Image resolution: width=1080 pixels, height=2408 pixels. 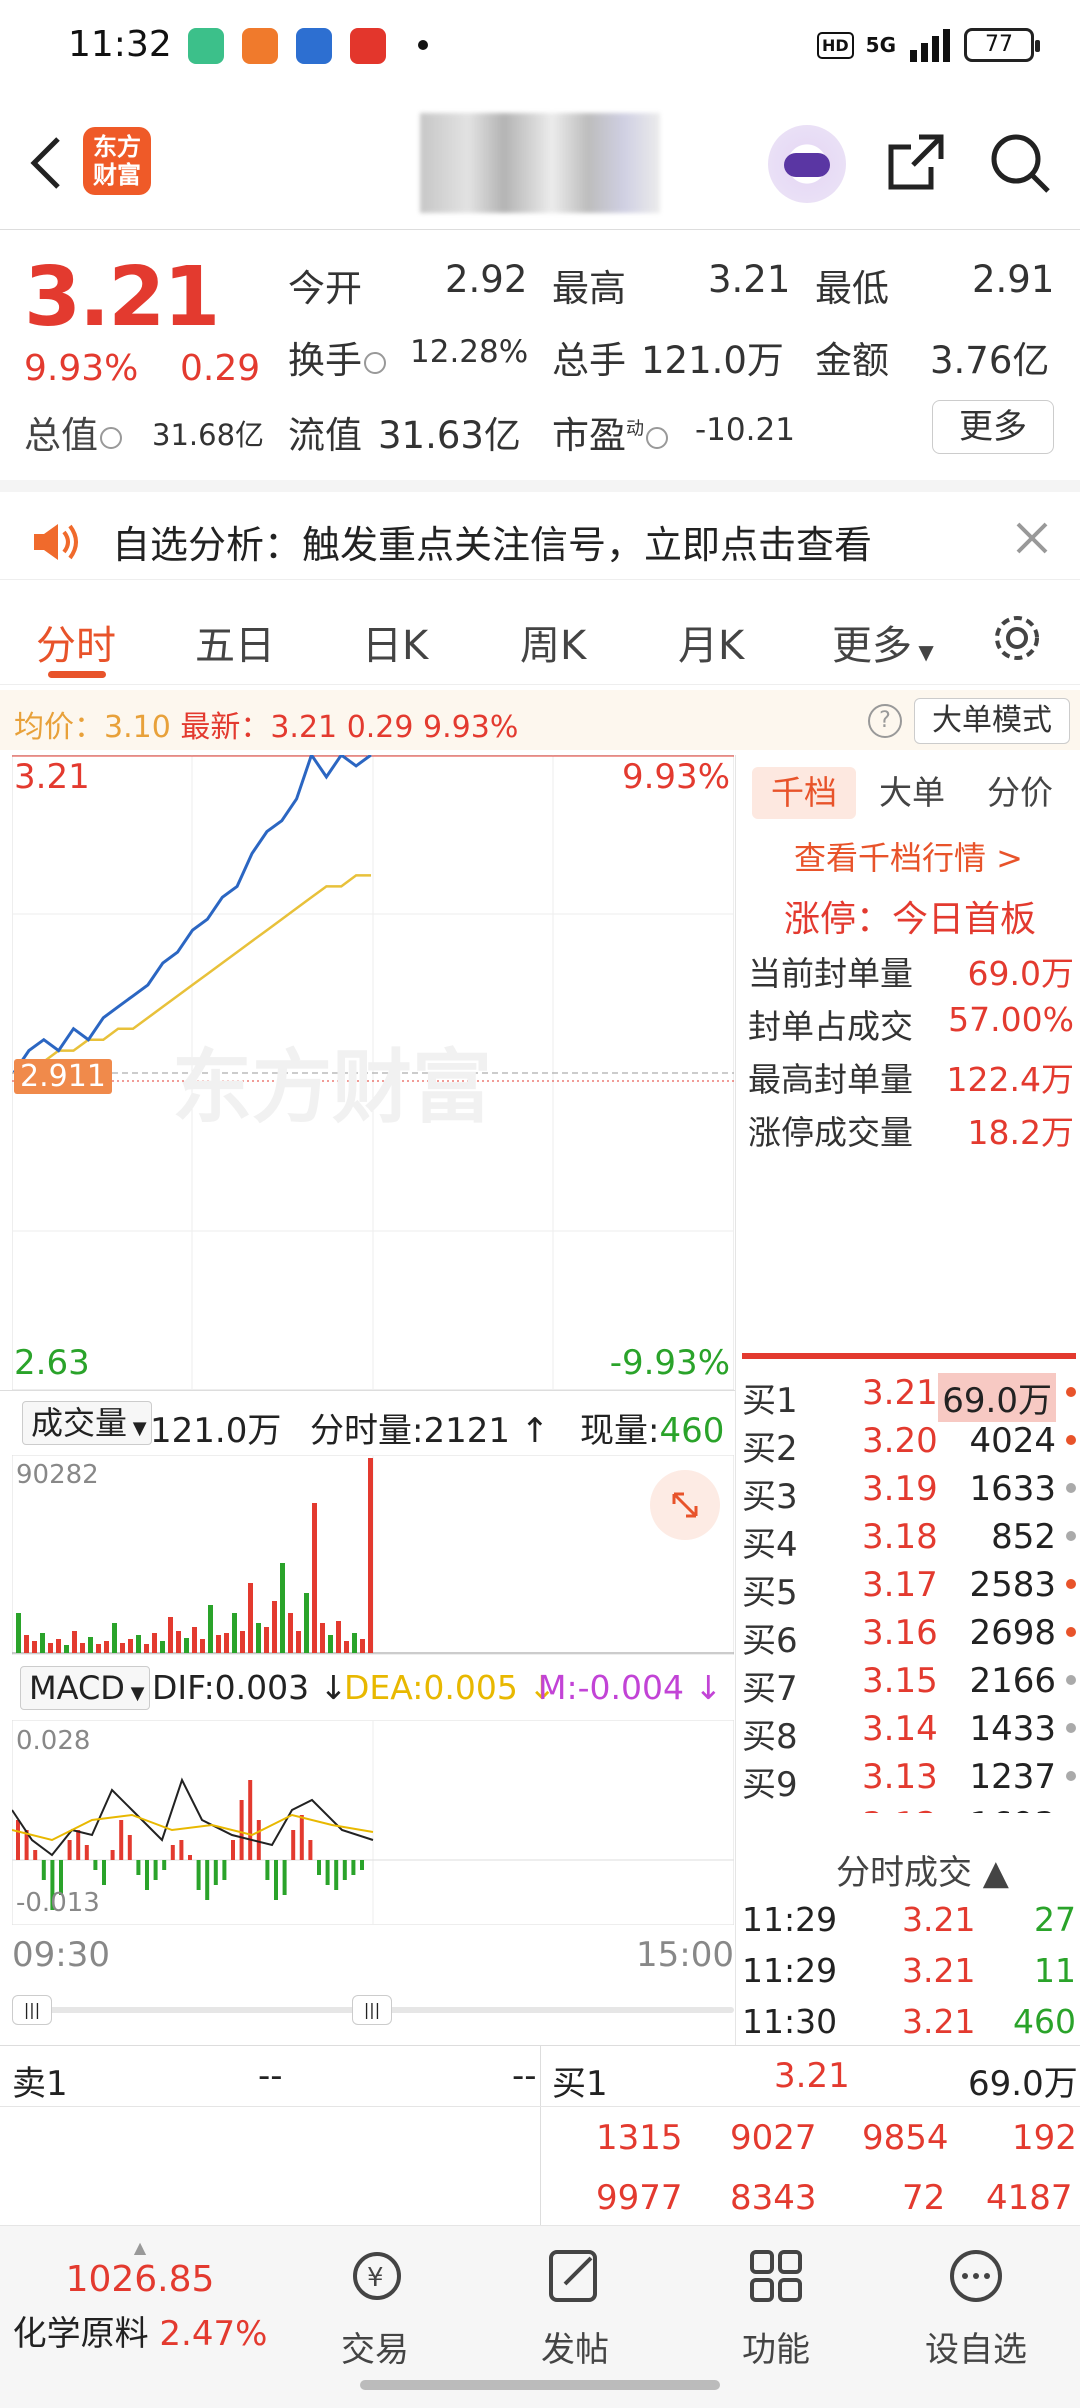 I want to click on queue-cell: 8343, so click(x=773, y=2198).